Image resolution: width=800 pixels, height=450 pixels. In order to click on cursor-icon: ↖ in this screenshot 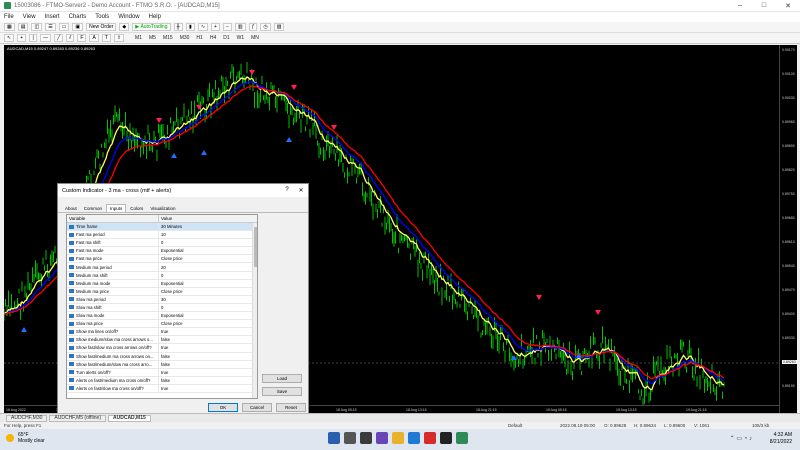, I will do `click(9, 38)`.